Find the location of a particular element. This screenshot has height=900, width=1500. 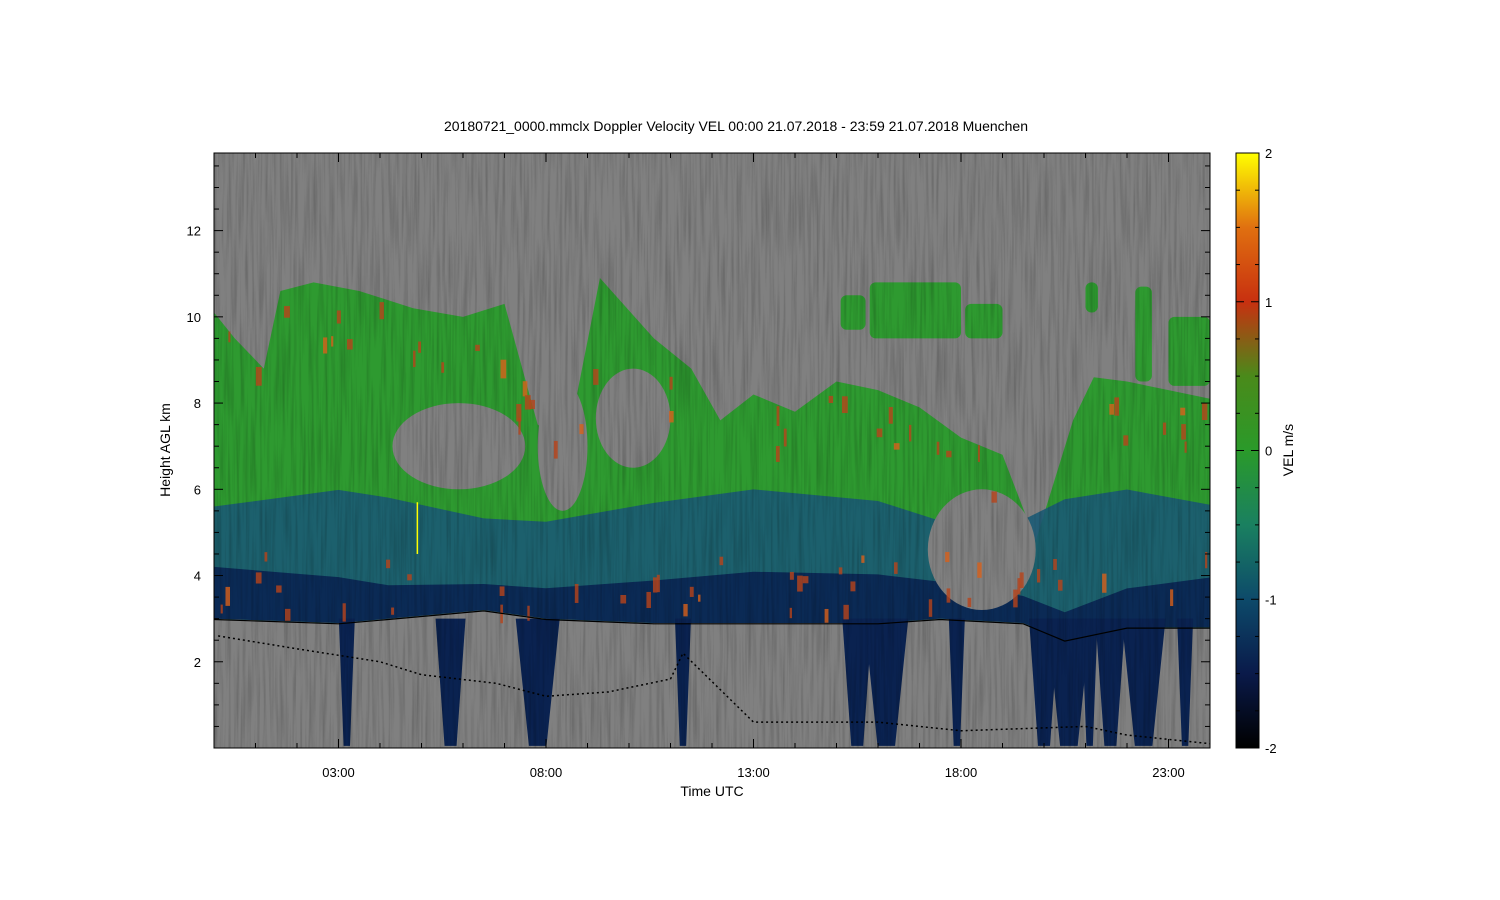

y-tick-label: 2 is located at coordinates (197, 662).